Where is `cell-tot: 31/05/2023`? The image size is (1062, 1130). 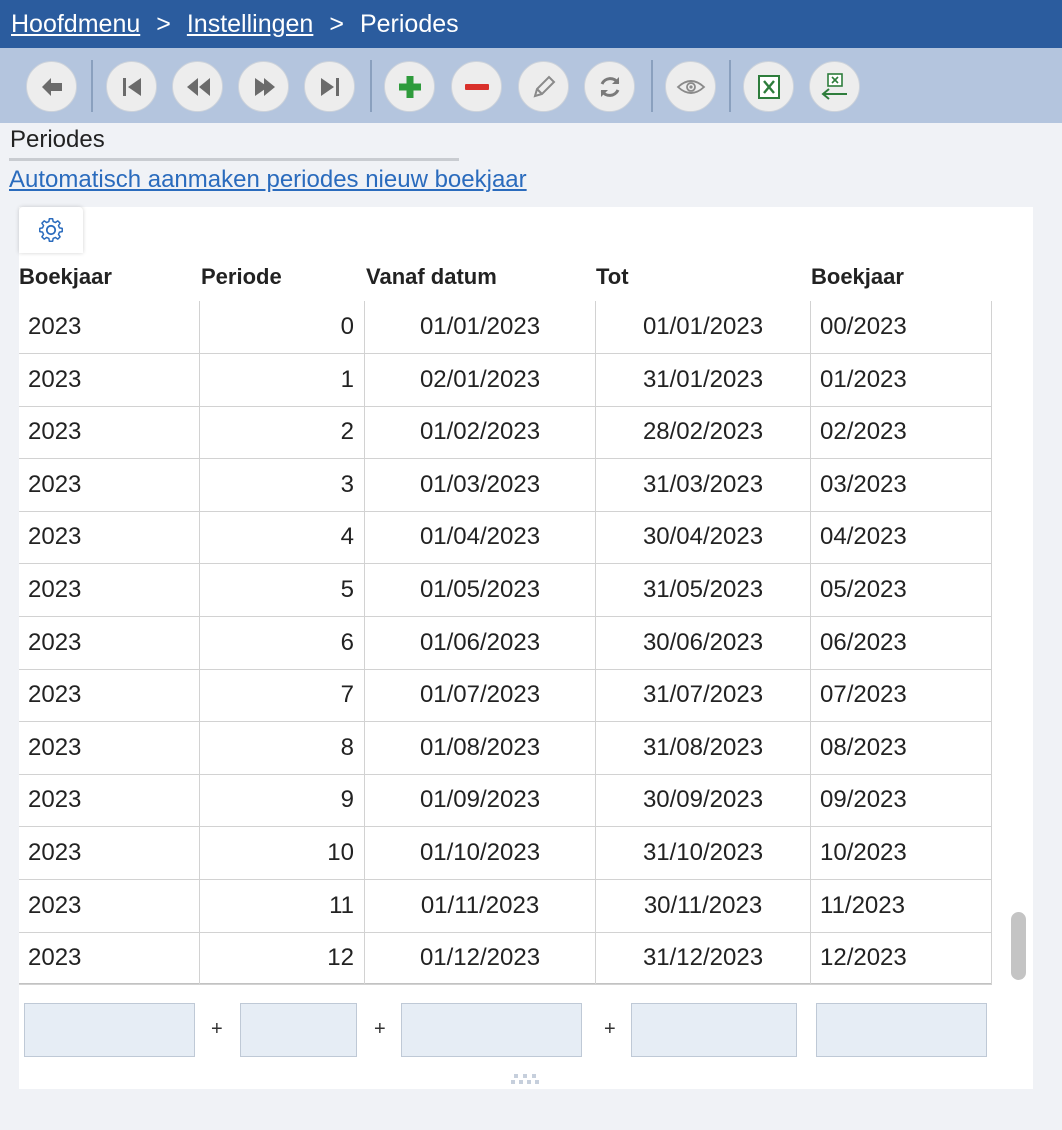
cell-tot: 31/05/2023 is located at coordinates (703, 590).